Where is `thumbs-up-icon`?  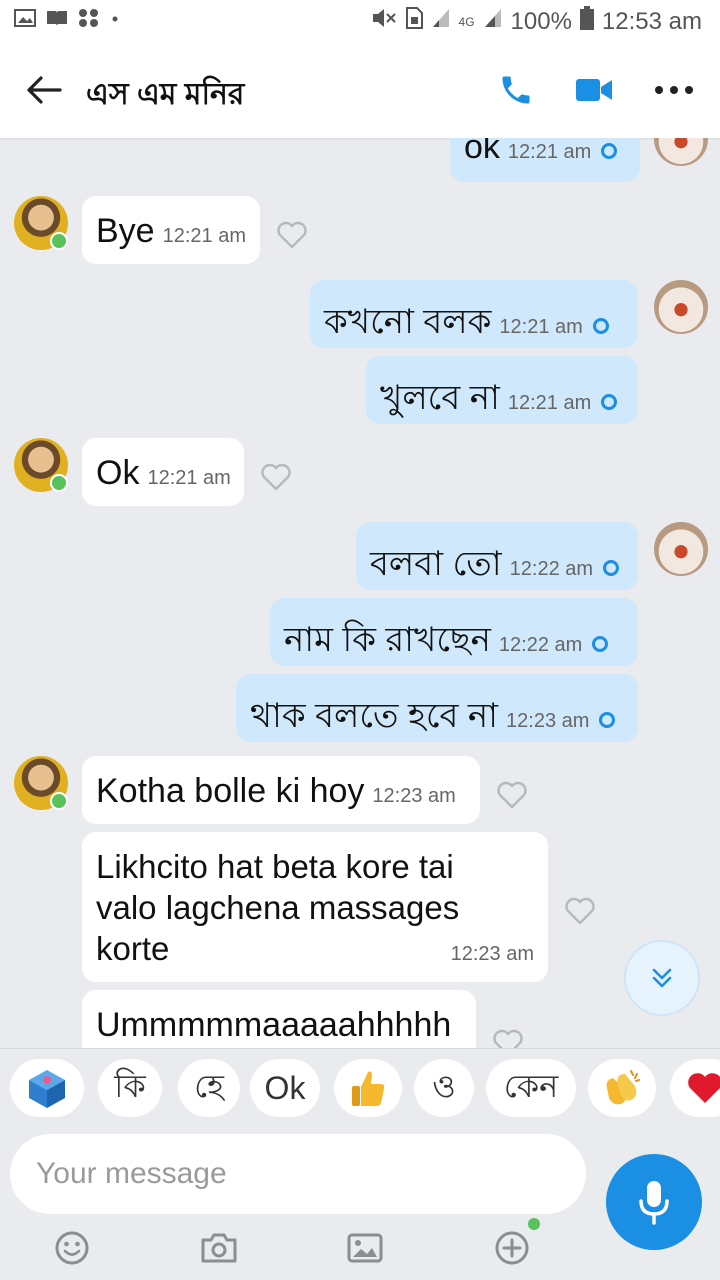 thumbs-up-icon is located at coordinates (368, 1088).